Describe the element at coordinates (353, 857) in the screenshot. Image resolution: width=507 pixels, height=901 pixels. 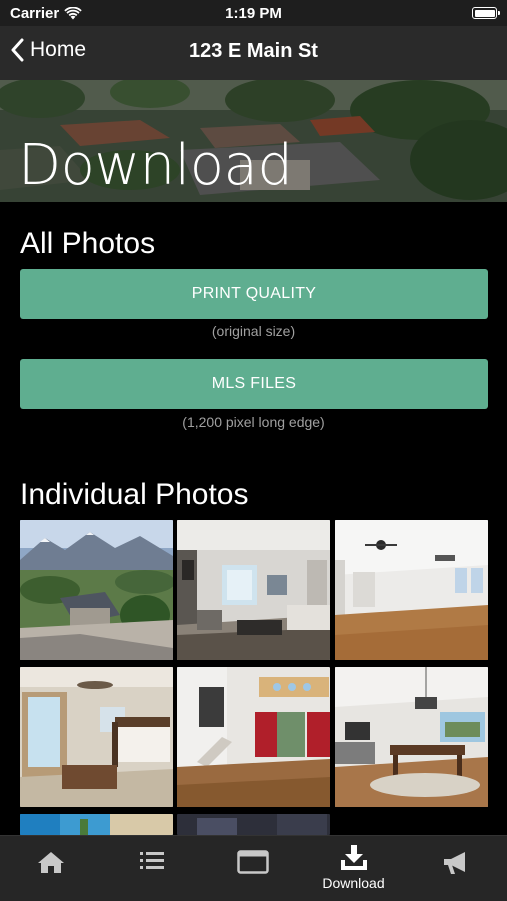
I see `download-icon` at that location.